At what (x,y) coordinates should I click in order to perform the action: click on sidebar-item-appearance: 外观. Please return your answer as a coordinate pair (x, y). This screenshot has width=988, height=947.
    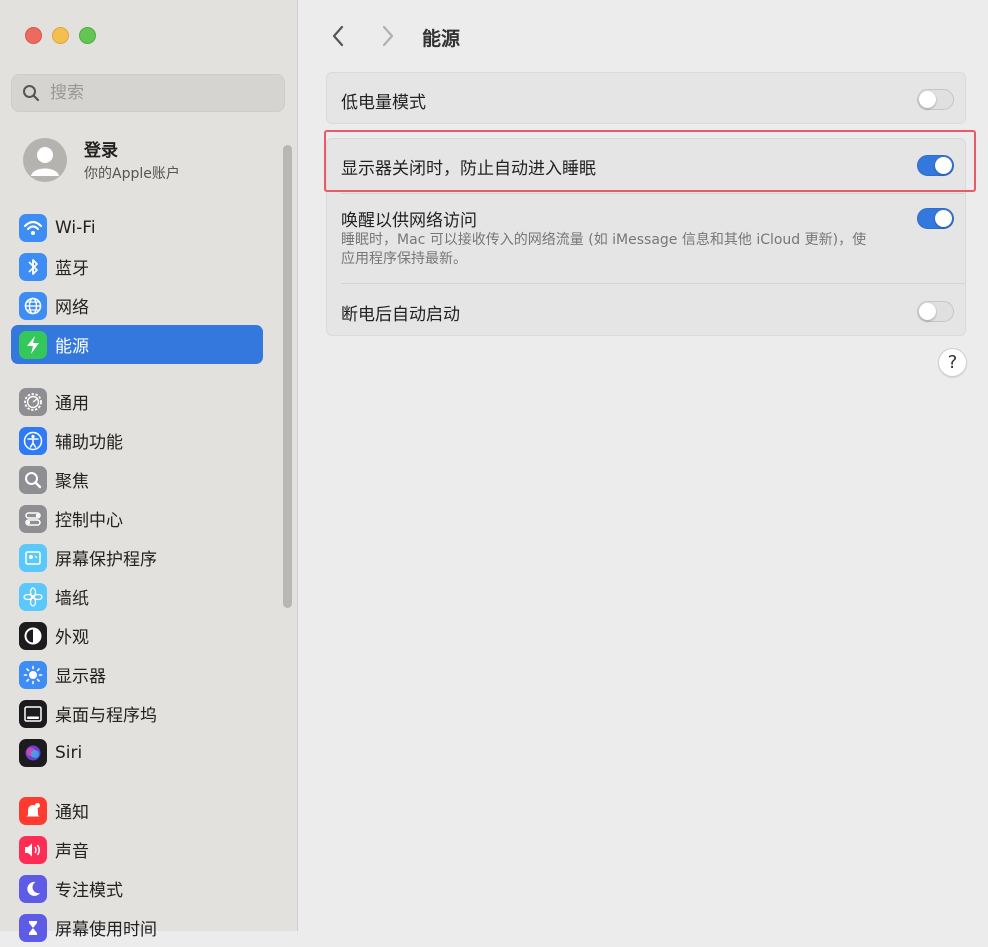
    Looking at the image, I should click on (137, 635).